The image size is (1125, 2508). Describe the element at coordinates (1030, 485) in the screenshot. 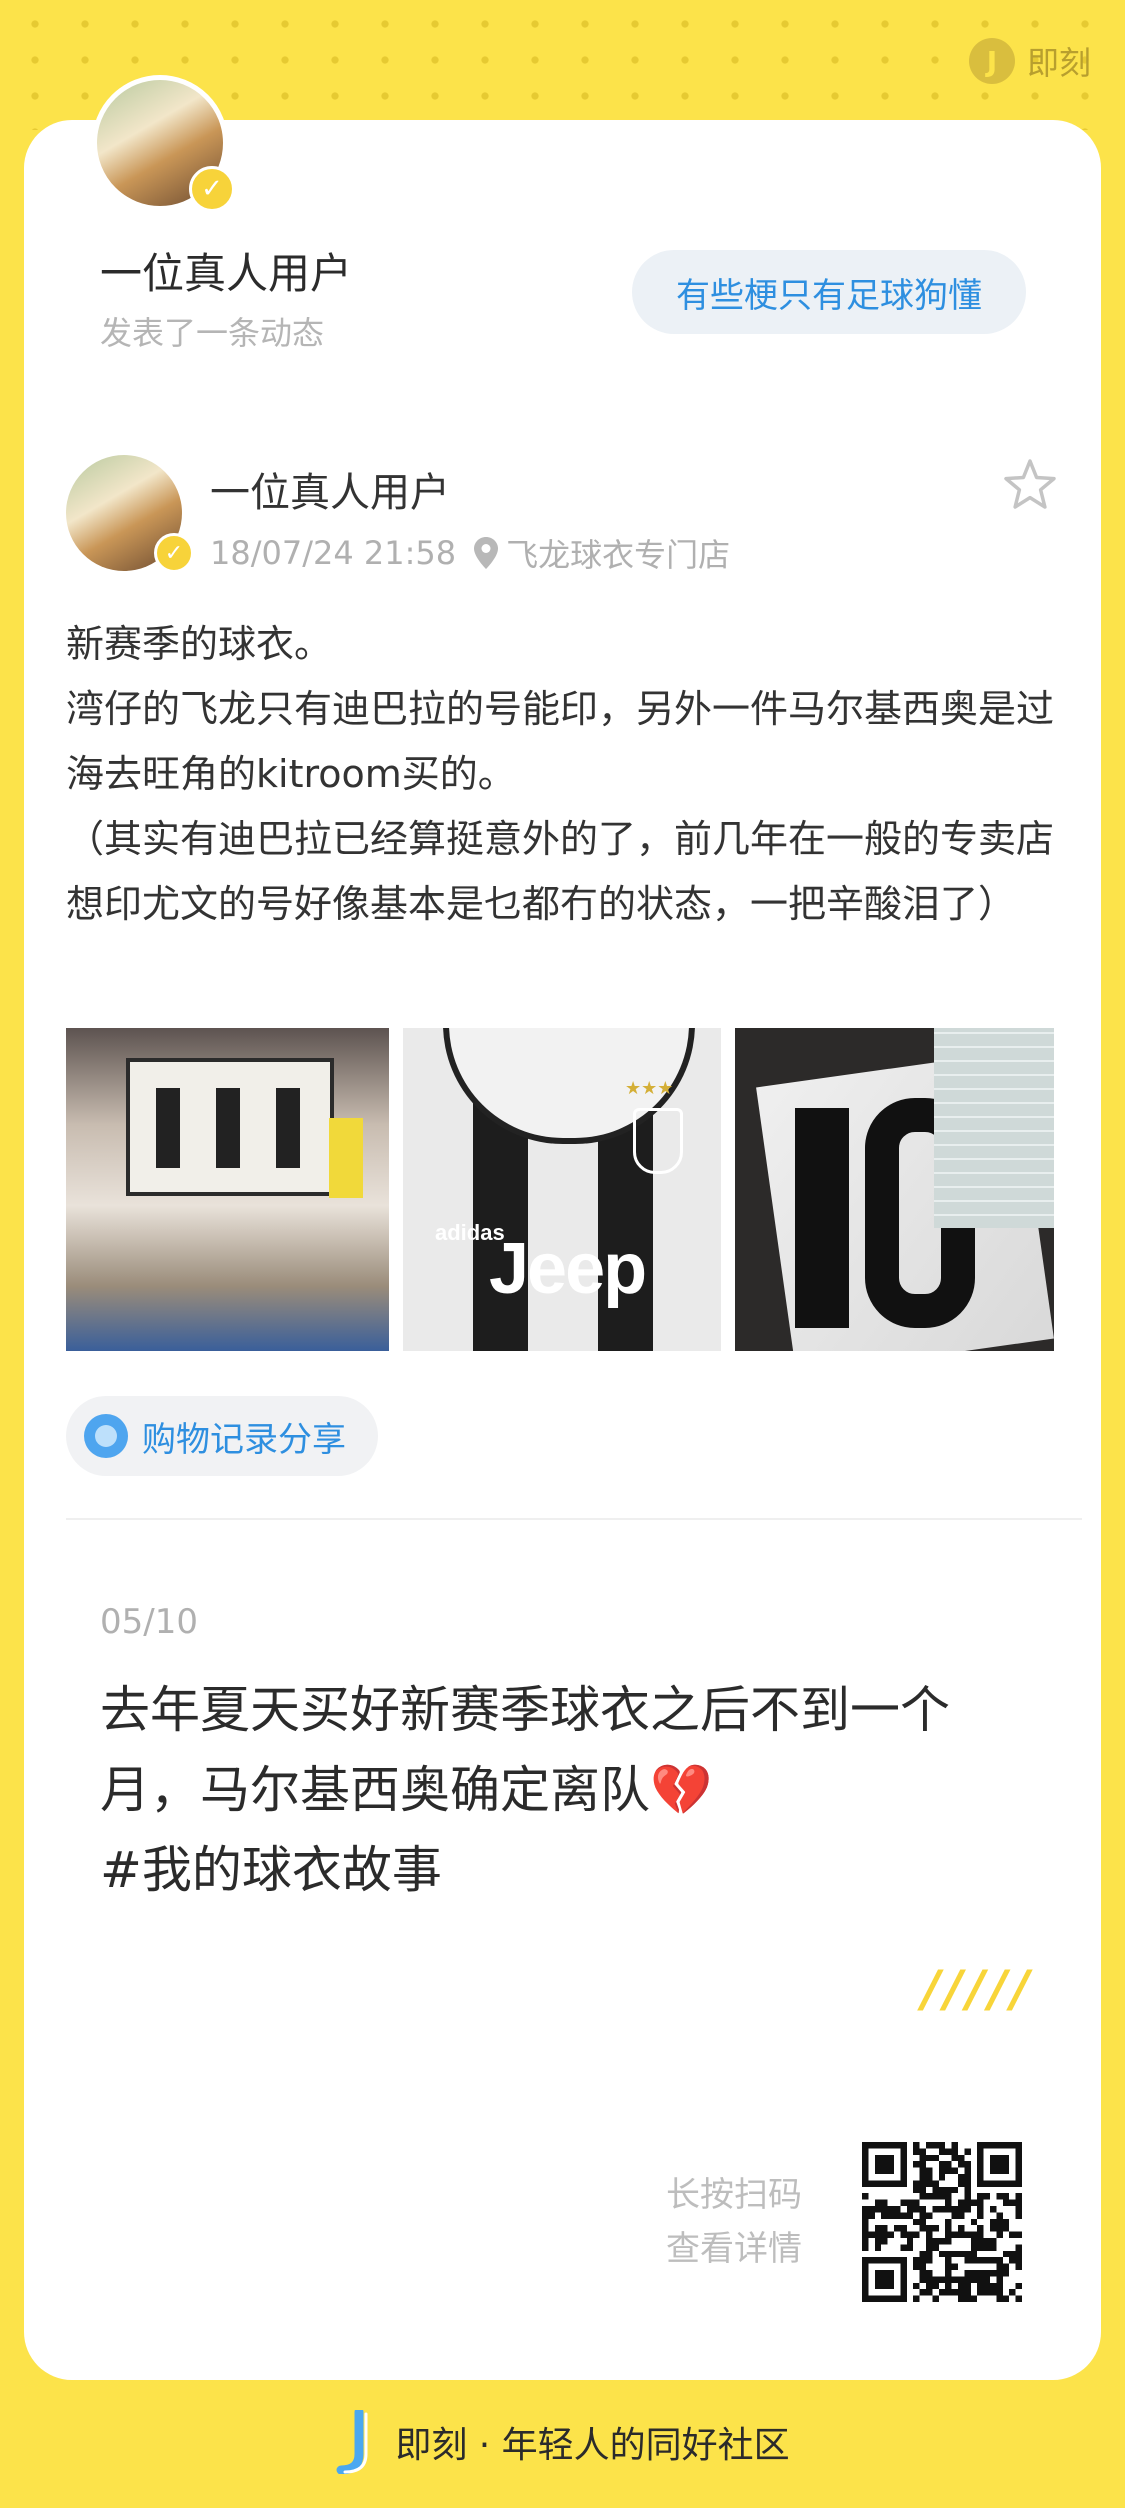

I see `star-icon` at that location.